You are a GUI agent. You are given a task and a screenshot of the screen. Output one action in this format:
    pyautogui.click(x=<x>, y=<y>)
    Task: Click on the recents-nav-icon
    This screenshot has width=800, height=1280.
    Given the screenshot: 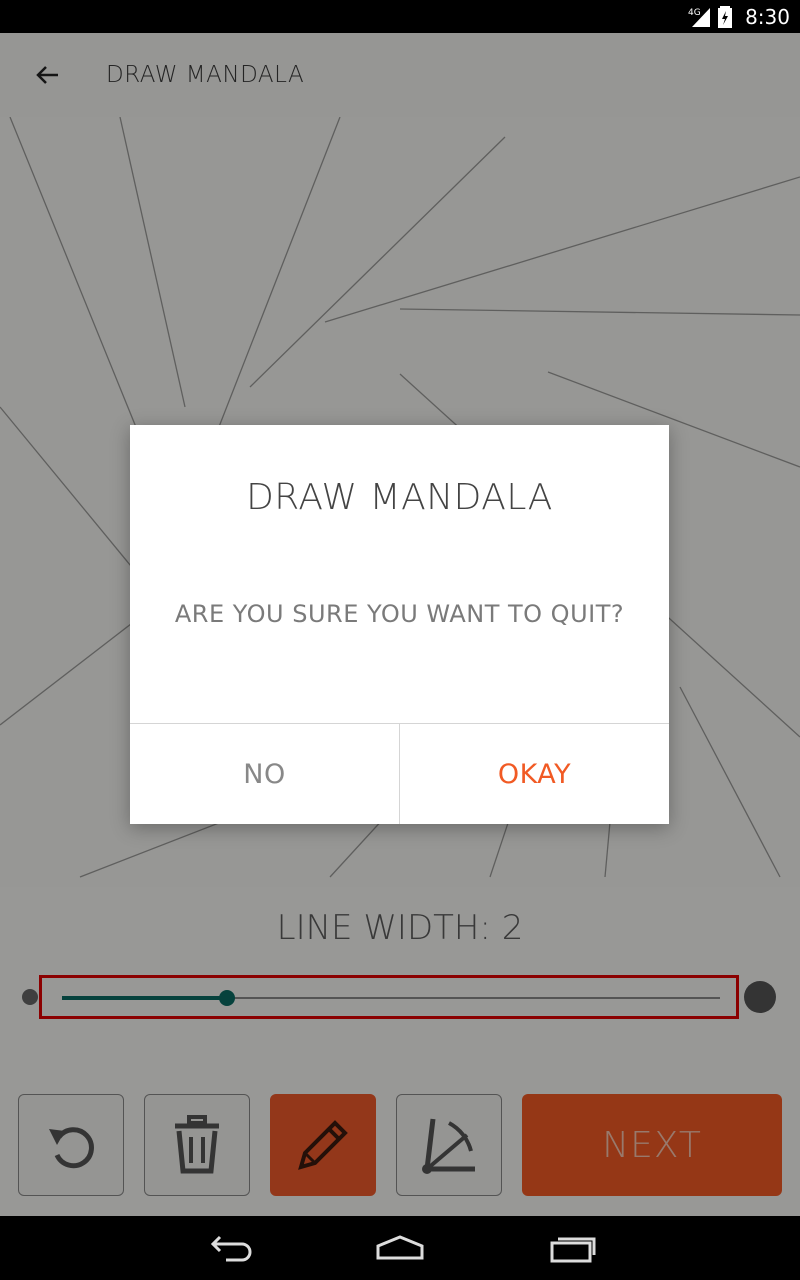 What is the action you would take?
    pyautogui.click(x=573, y=1250)
    